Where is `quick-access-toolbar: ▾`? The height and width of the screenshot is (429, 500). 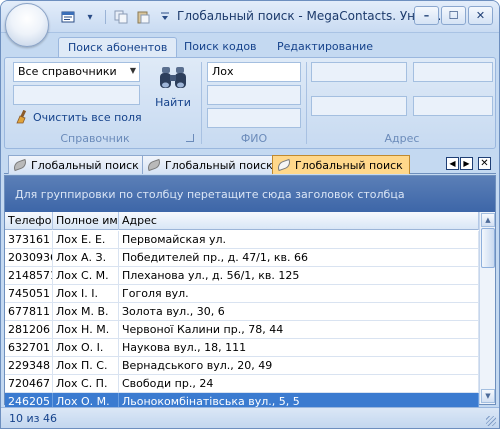
quick-access-toolbar: ▾ is located at coordinates (116, 17).